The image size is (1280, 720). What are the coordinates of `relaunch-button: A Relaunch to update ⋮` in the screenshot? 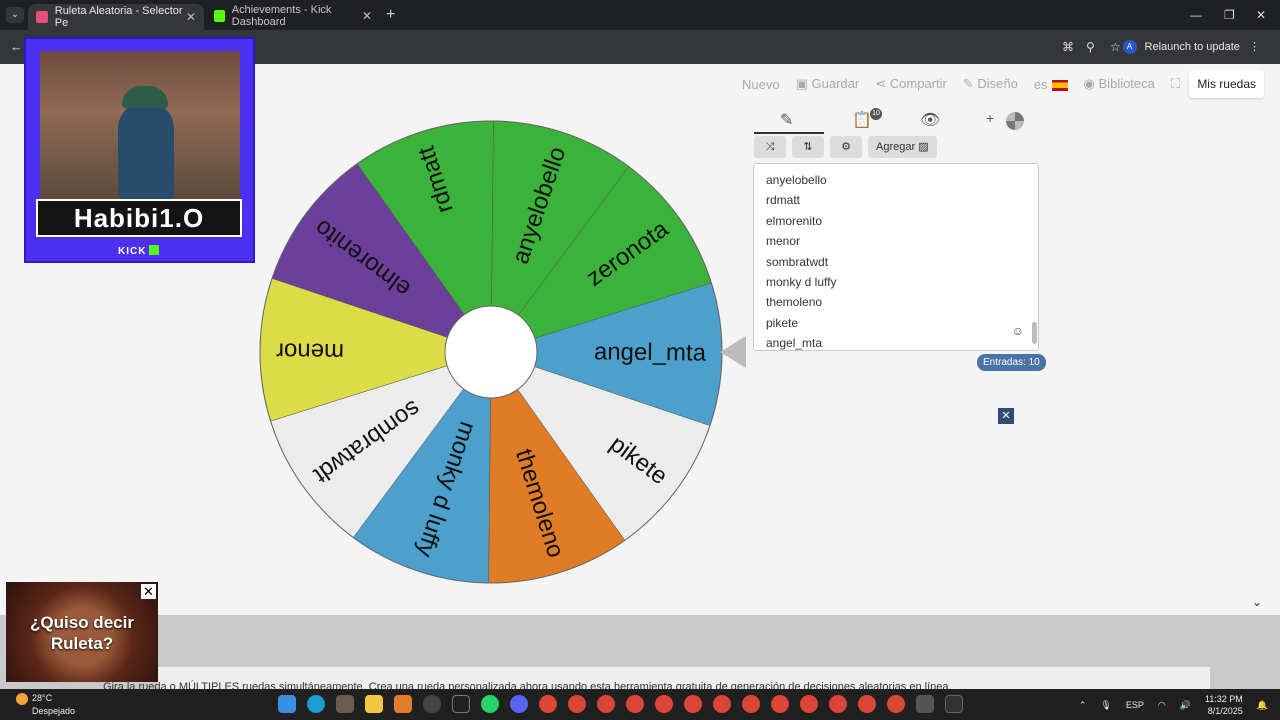 It's located at (1193, 47).